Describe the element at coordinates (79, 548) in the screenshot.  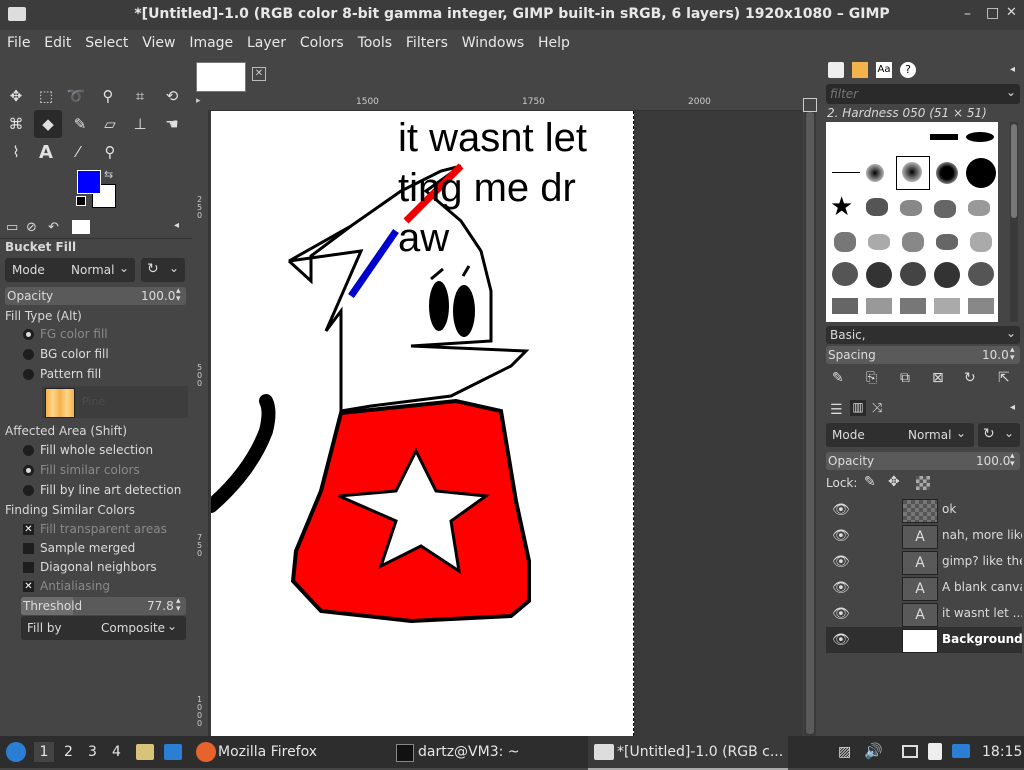
I see `sample-merged-checkbox: Sample merged` at that location.